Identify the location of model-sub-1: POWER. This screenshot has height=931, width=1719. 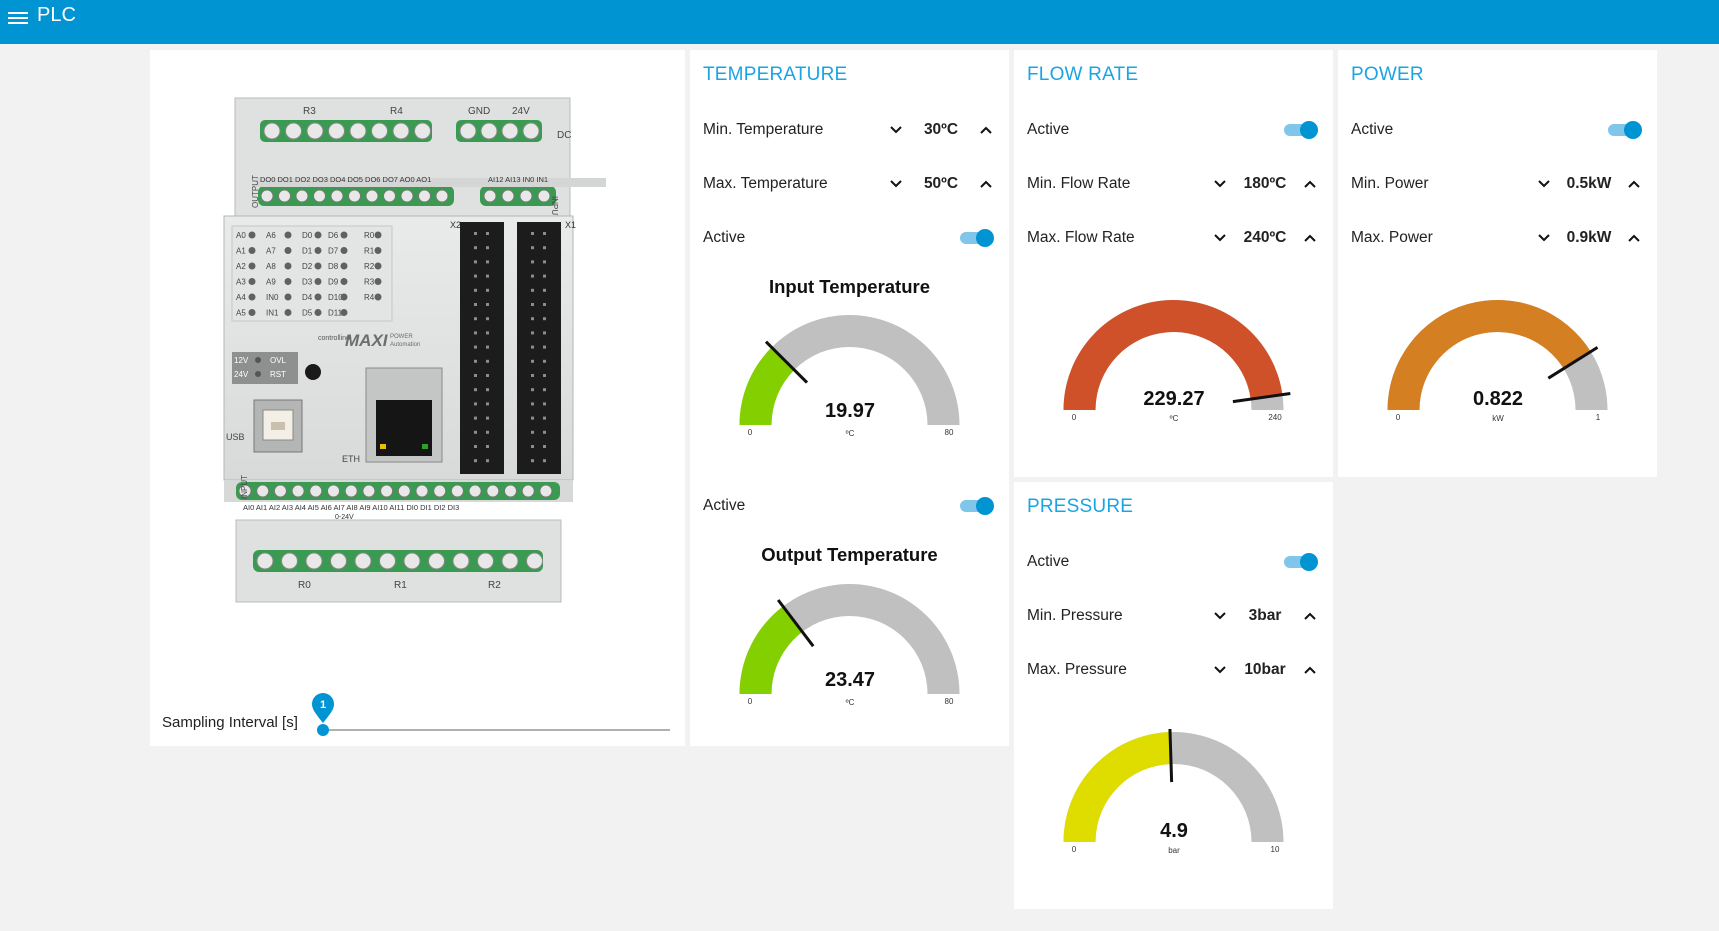
(401, 337).